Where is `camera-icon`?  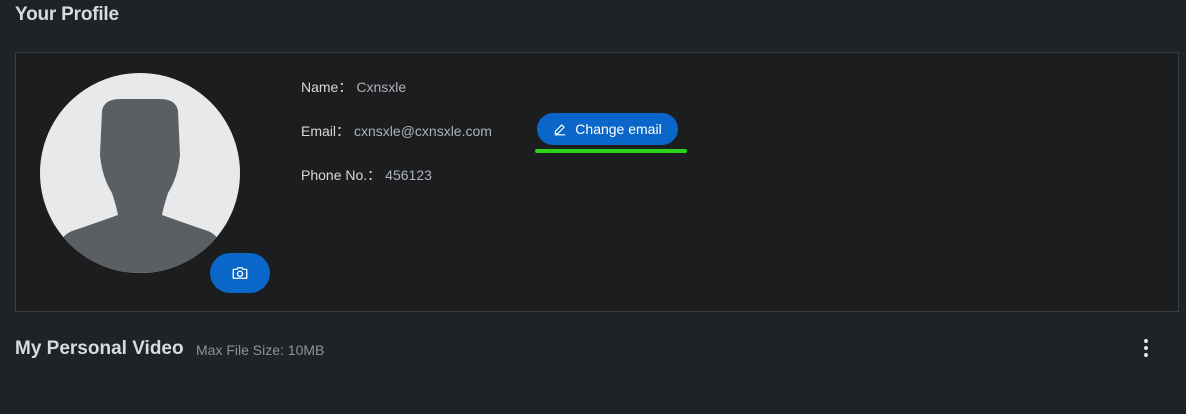 camera-icon is located at coordinates (240, 273).